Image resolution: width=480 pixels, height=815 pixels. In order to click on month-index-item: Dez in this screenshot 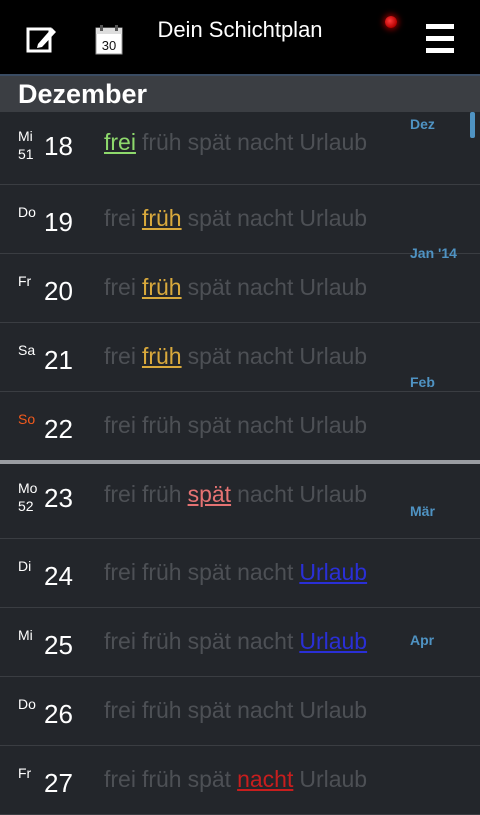, I will do `click(422, 124)`.